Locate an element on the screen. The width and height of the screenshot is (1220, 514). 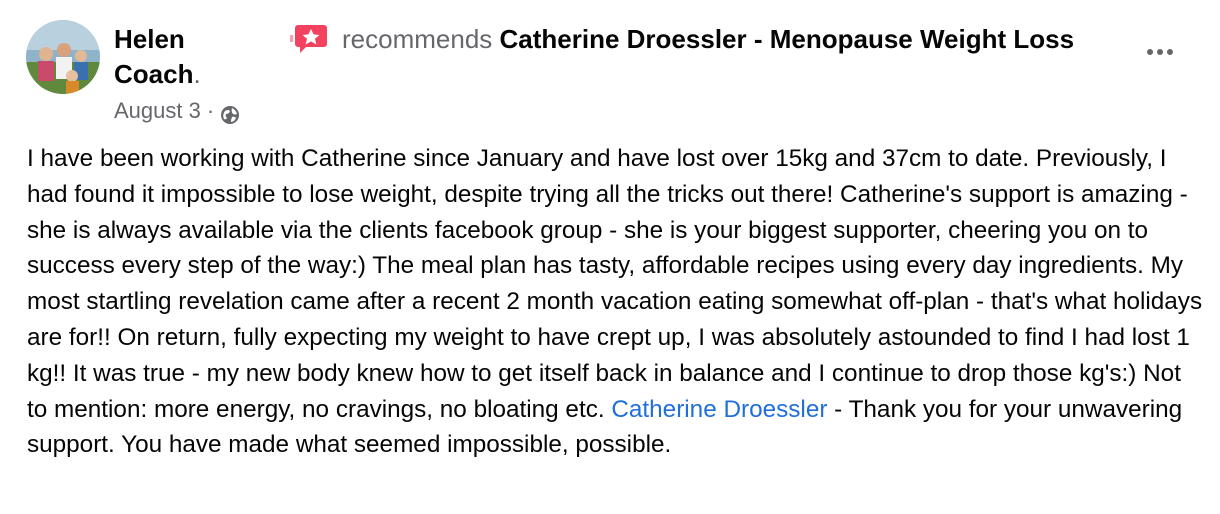
recommends-text: recommends is located at coordinates (417, 39).